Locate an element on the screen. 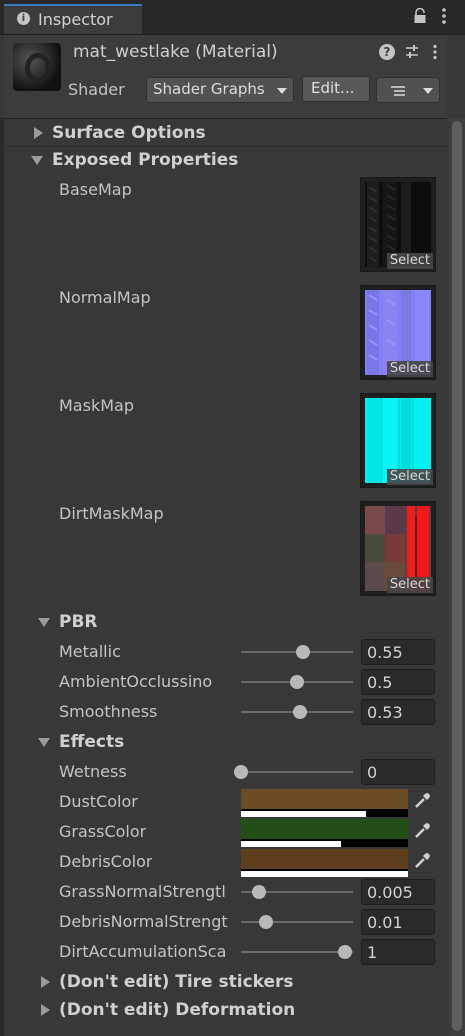 The image size is (465, 1036). divider is located at coordinates (226, 146).